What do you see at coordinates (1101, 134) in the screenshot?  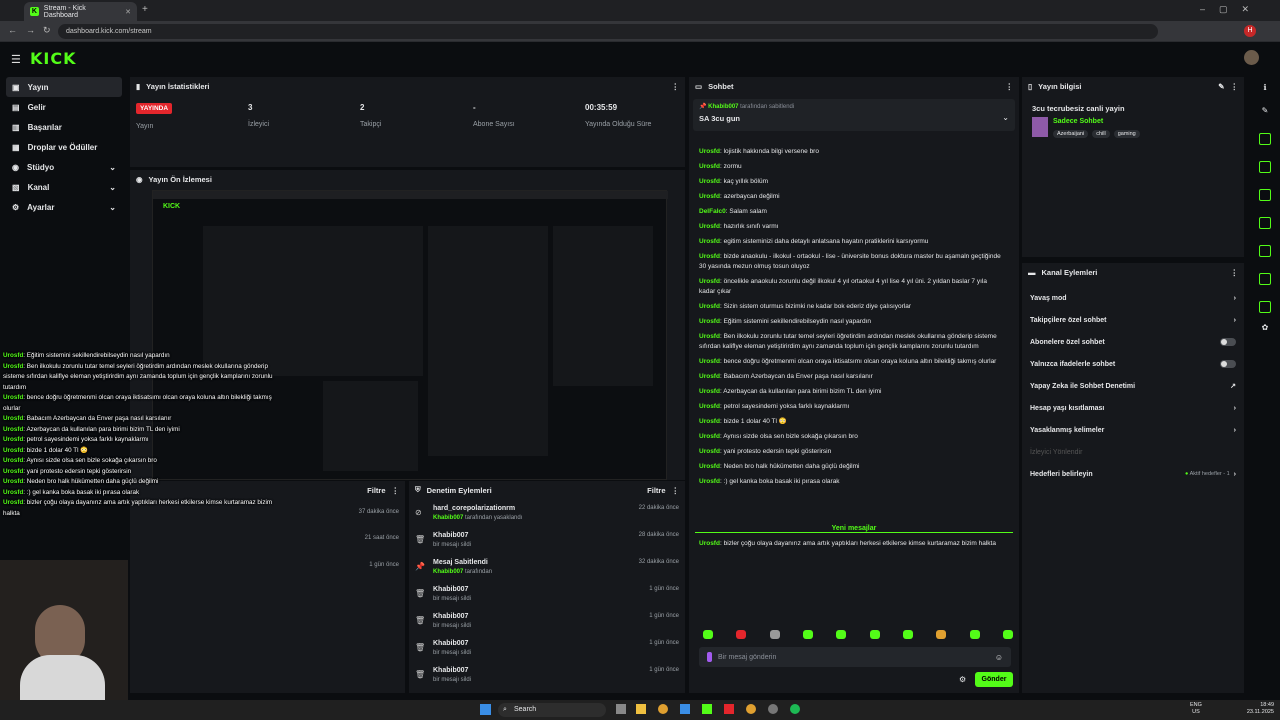 I see `tag-chip: chill` at bounding box center [1101, 134].